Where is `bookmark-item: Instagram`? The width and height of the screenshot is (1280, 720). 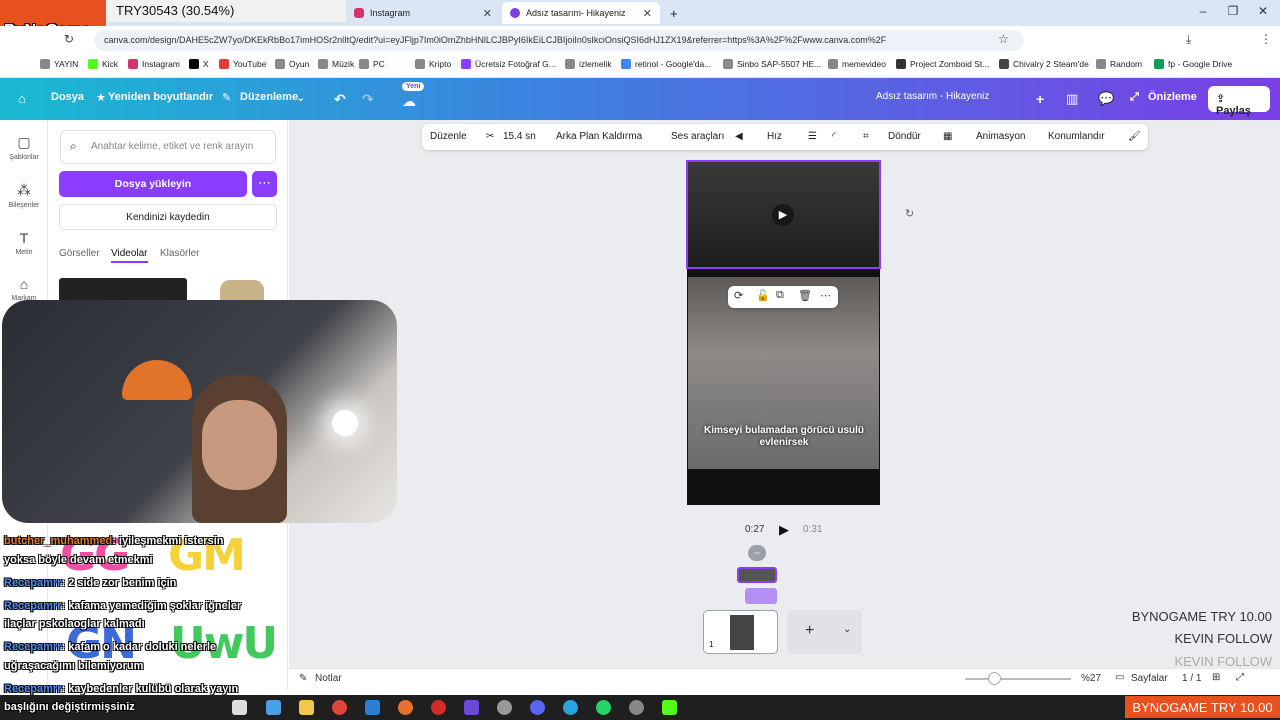 bookmark-item: Instagram is located at coordinates (154, 64).